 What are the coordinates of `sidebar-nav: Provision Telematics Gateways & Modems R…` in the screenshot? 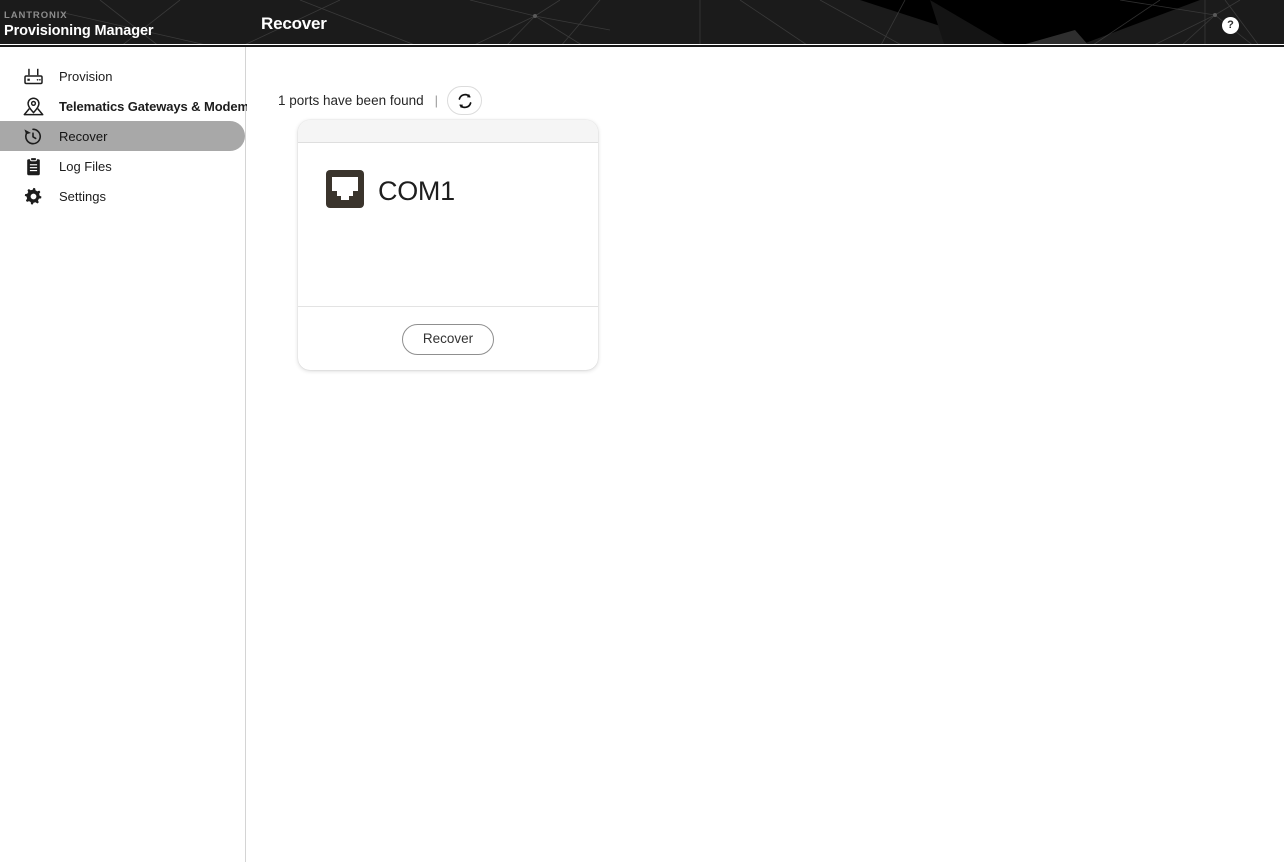 It's located at (128, 129).